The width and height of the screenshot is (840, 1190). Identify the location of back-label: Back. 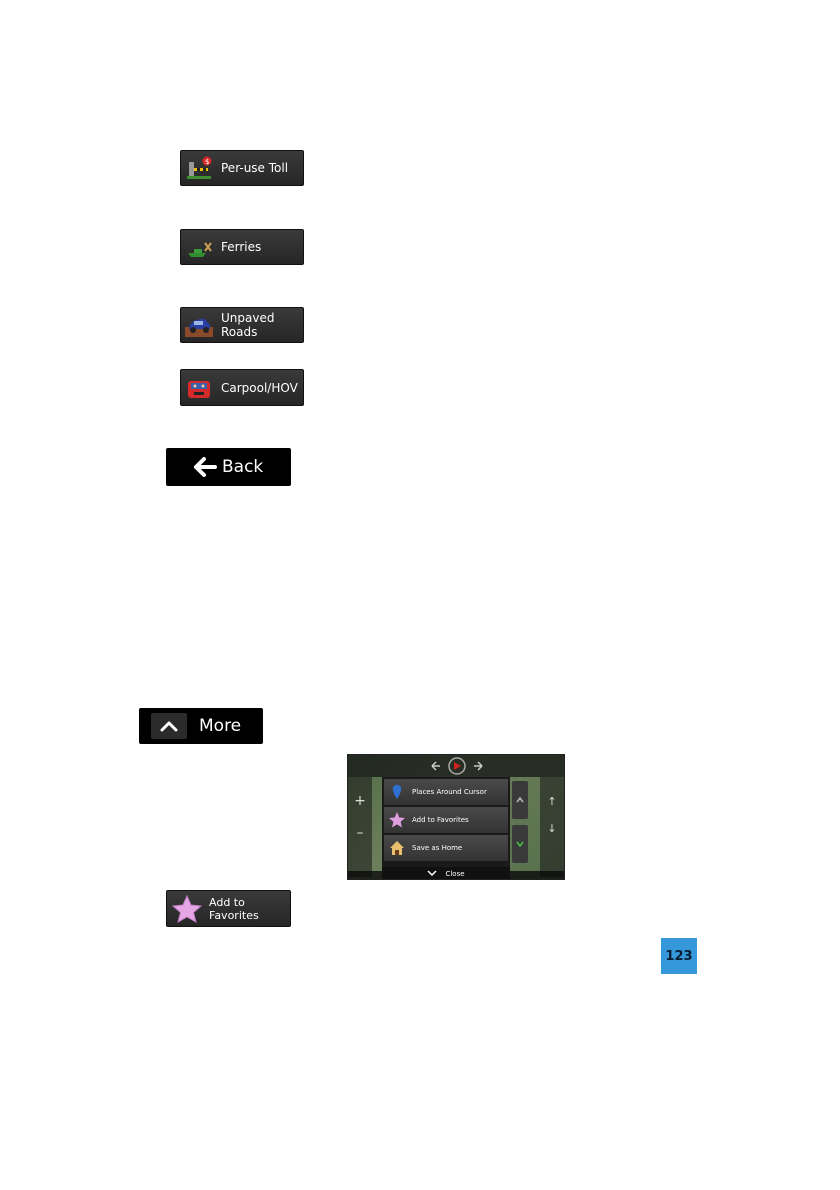
(243, 467).